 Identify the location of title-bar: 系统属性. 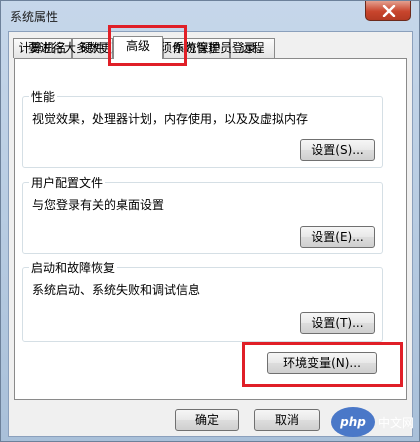
(210, 16).